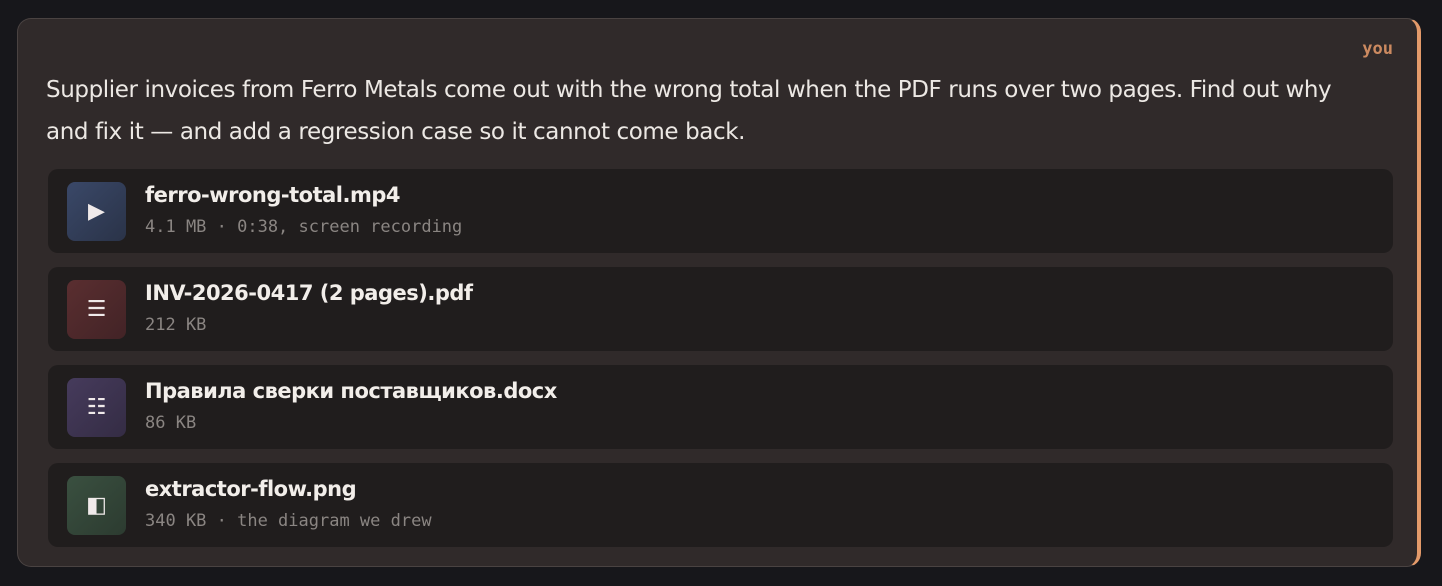 Image resolution: width=1442 pixels, height=586 pixels. I want to click on attachment-meta: 4.1 MB · 0:38, screen recording, so click(304, 227).